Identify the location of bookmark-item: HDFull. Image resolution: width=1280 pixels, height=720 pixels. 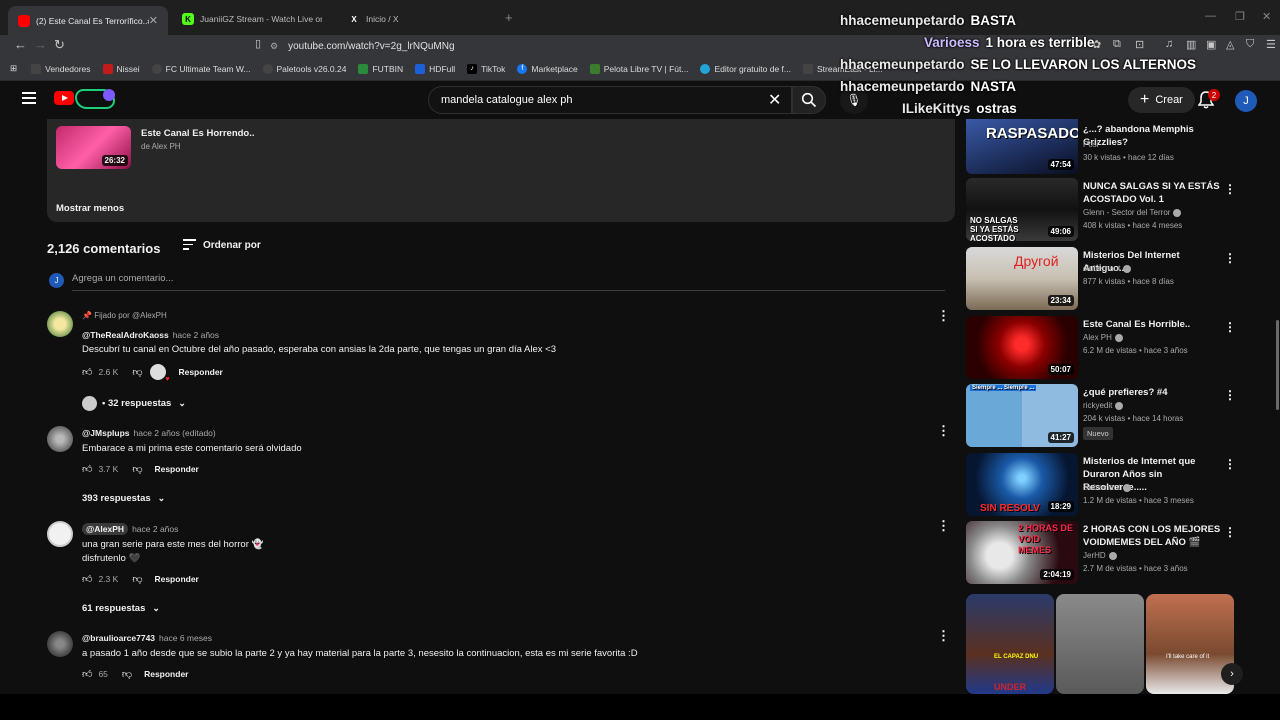
(435, 68).